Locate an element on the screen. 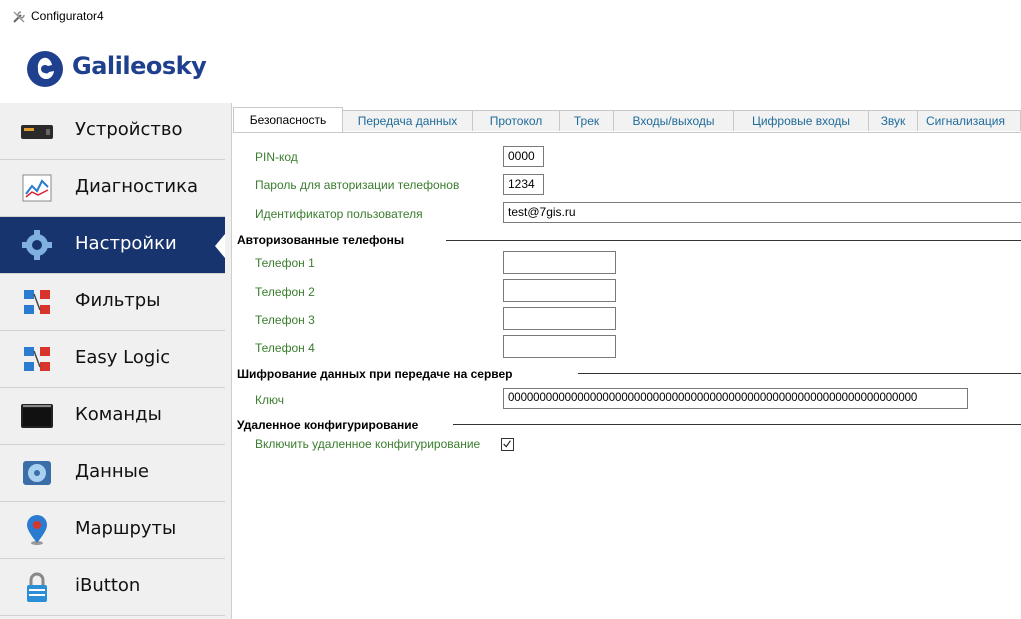 The height and width of the screenshot is (619, 1021). sidebar-item-diagnostics: Диагностика is located at coordinates (112, 188).